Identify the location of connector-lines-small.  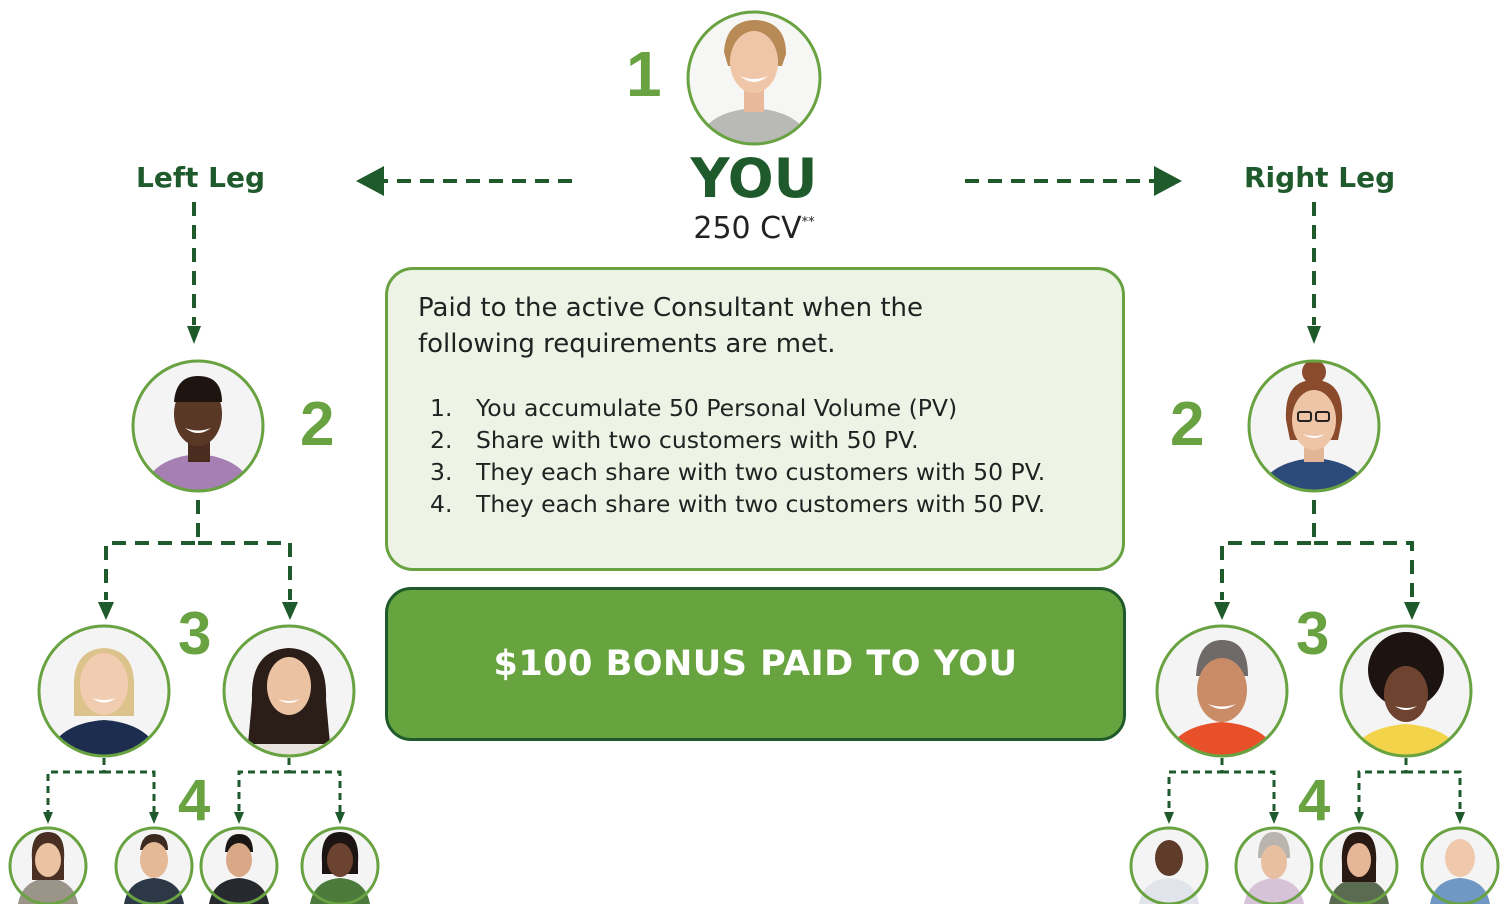
(754, 785).